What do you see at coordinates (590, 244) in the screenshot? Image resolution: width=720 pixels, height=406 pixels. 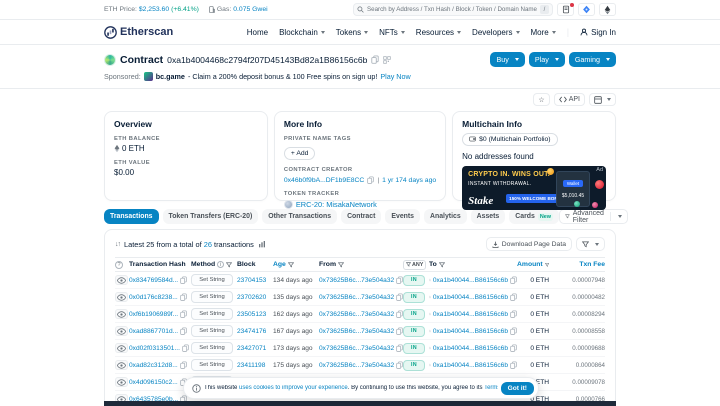 I see `table-filter-button` at bounding box center [590, 244].